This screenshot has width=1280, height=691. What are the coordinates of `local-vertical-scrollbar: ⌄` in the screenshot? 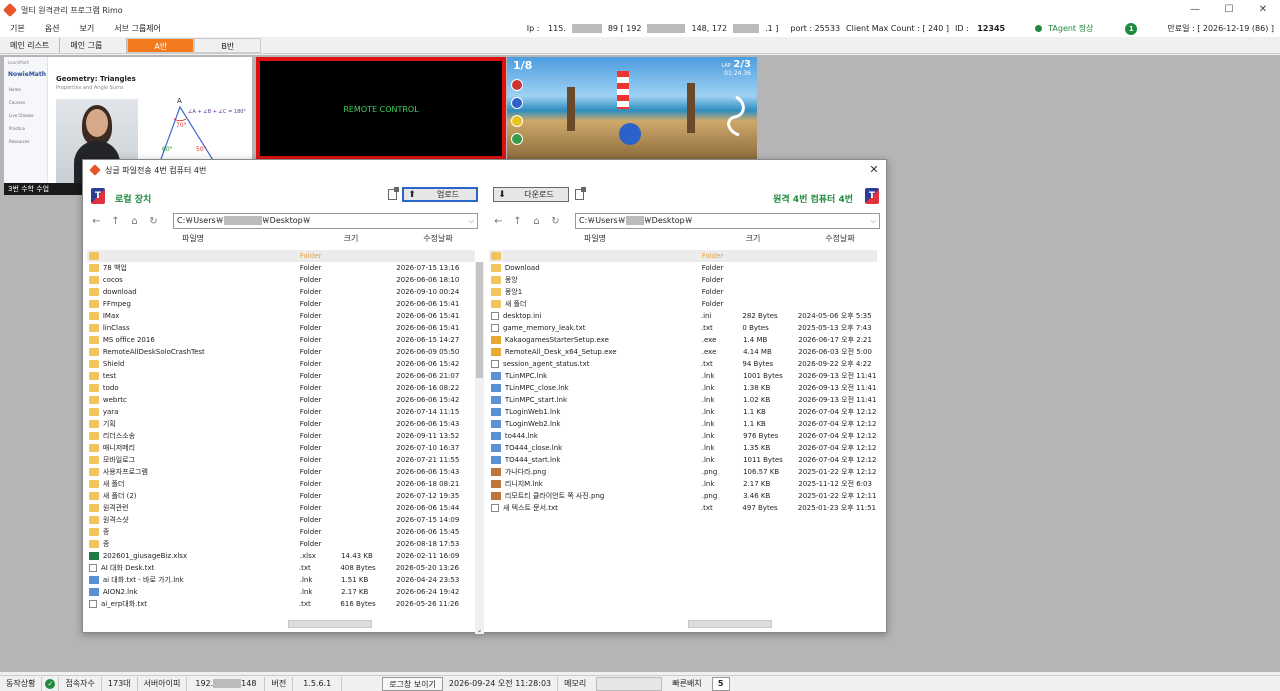 It's located at (479, 448).